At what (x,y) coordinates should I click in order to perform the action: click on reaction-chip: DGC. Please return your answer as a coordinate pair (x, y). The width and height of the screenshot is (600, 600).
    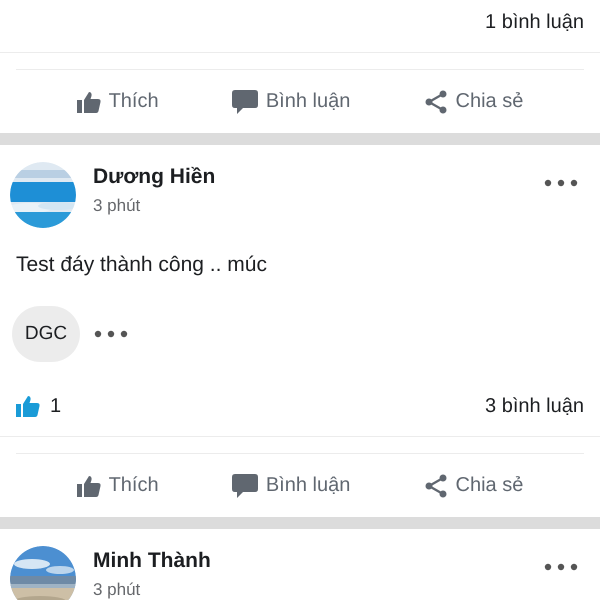
    Looking at the image, I should click on (46, 334).